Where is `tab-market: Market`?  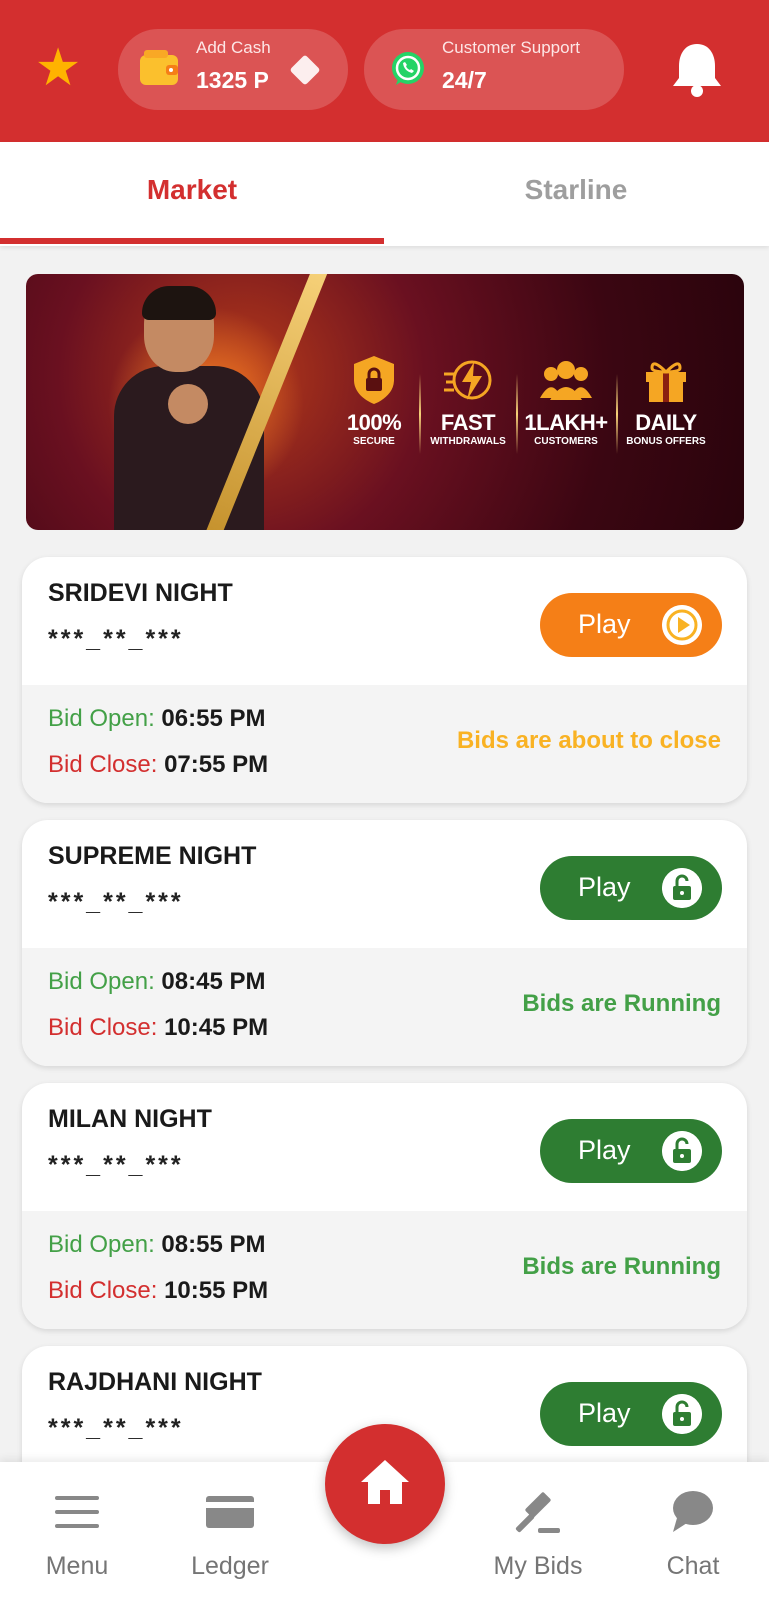
tab-market: Market is located at coordinates (192, 192).